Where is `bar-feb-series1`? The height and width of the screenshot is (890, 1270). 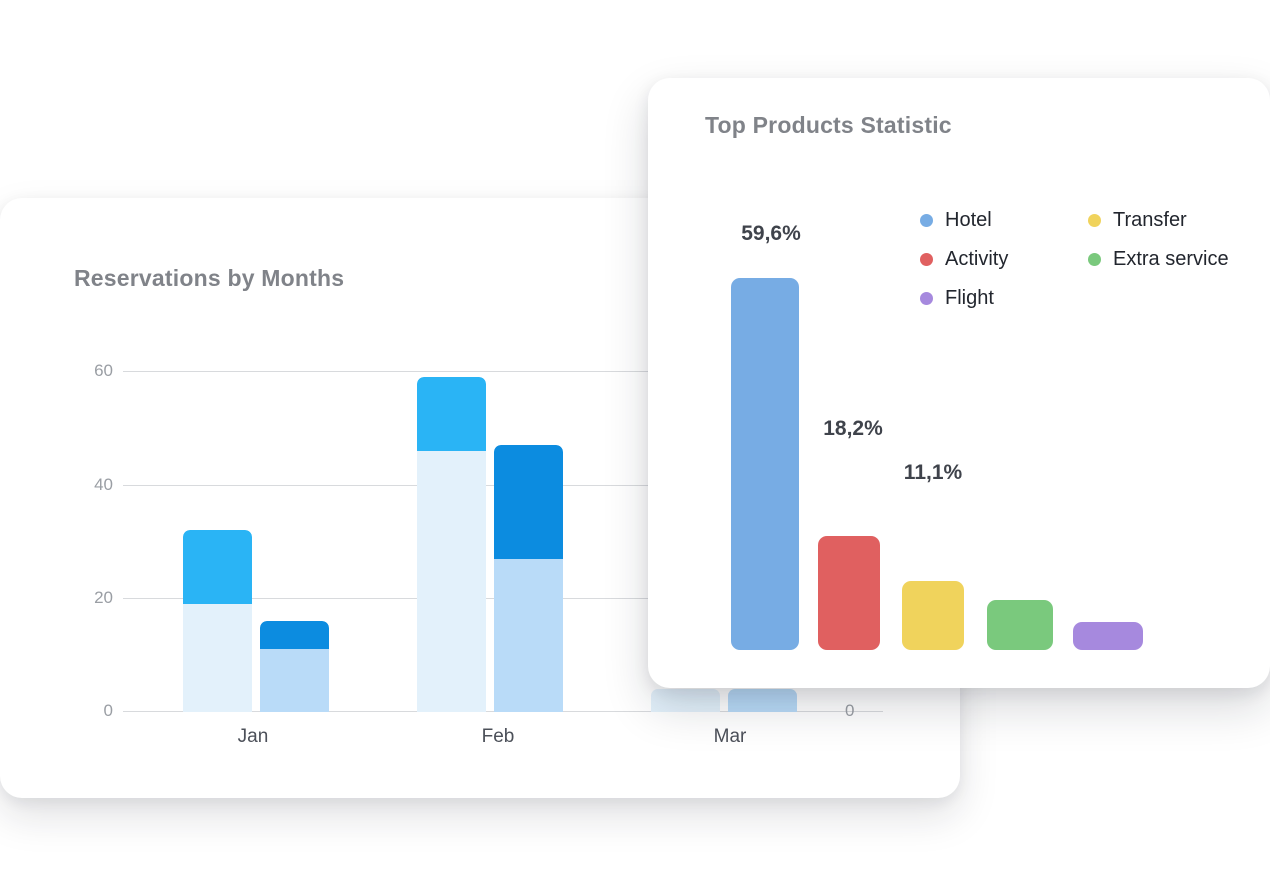 bar-feb-series1 is located at coordinates (451, 544).